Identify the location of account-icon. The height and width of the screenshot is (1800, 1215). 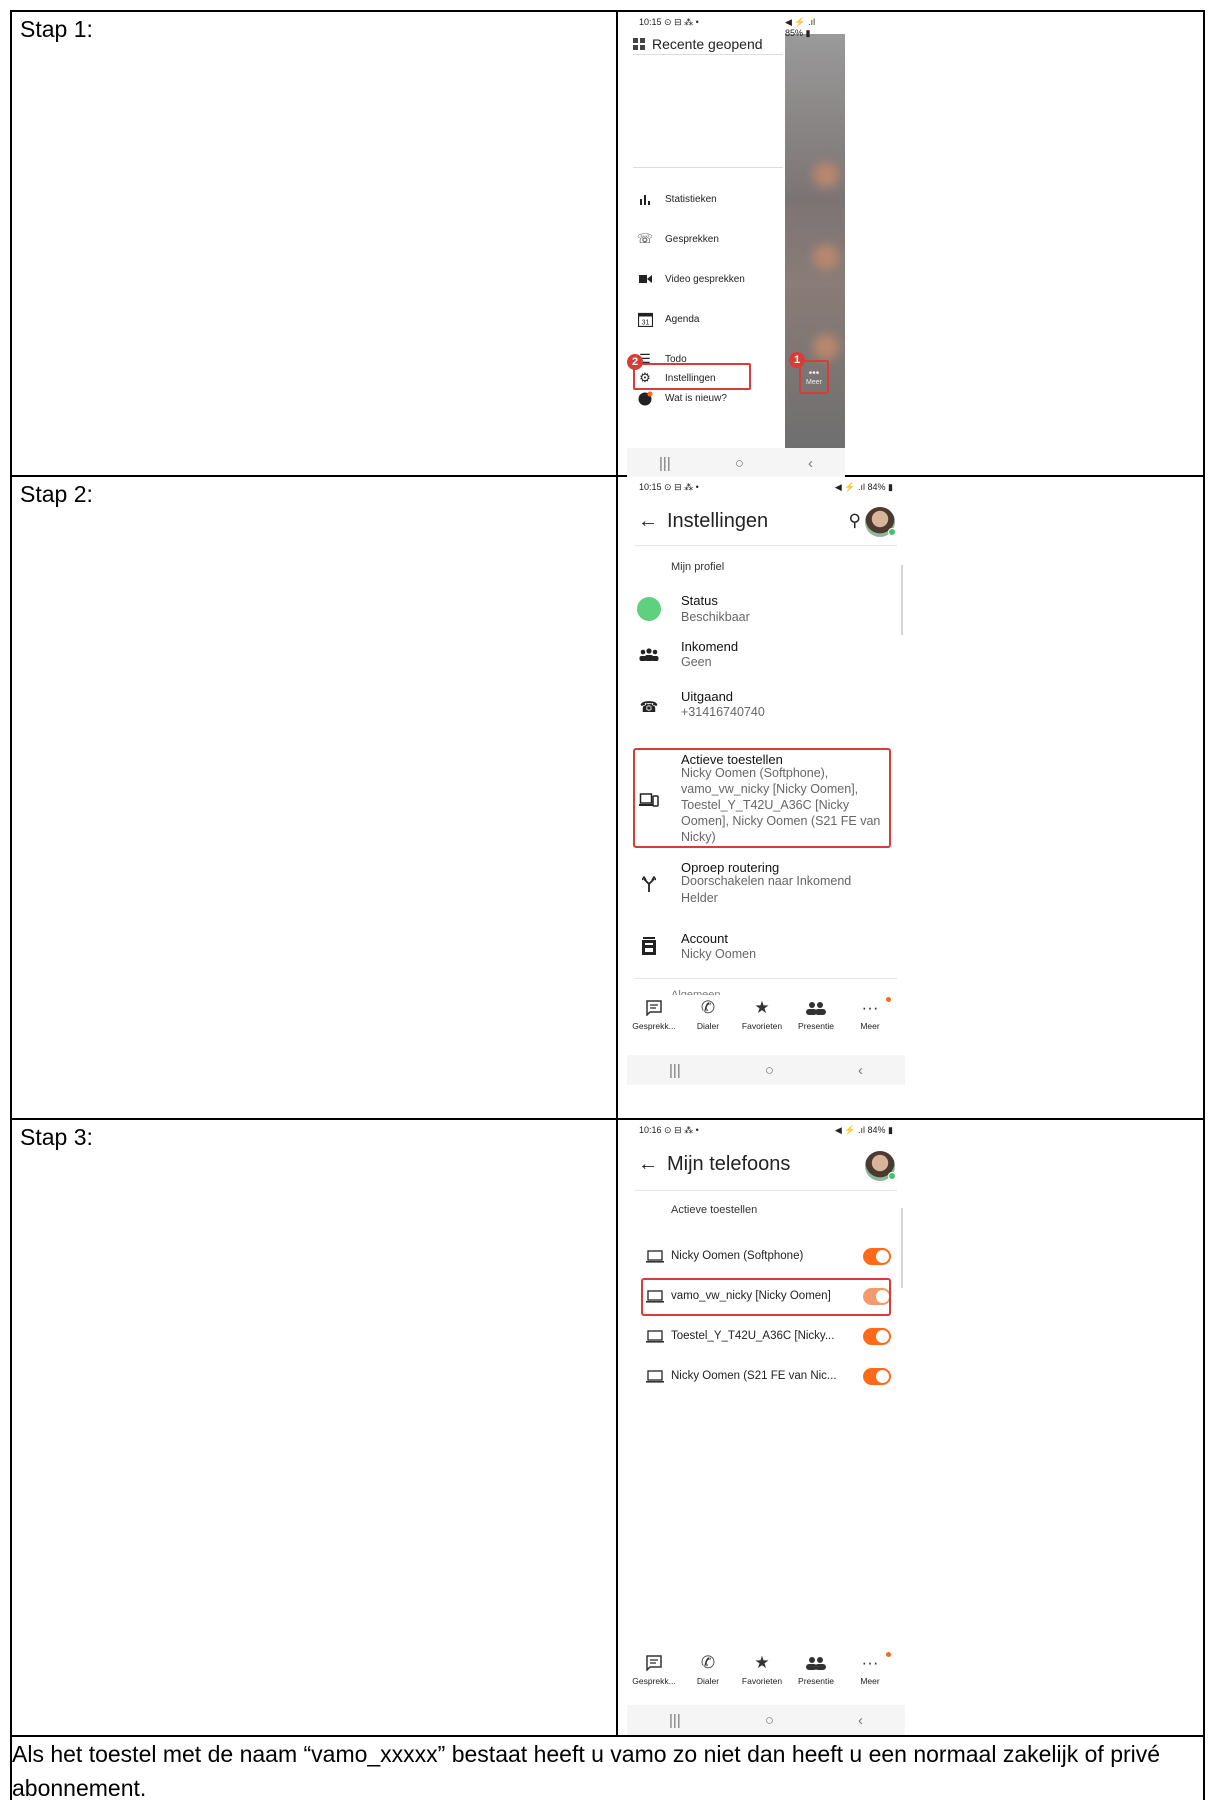
(649, 946).